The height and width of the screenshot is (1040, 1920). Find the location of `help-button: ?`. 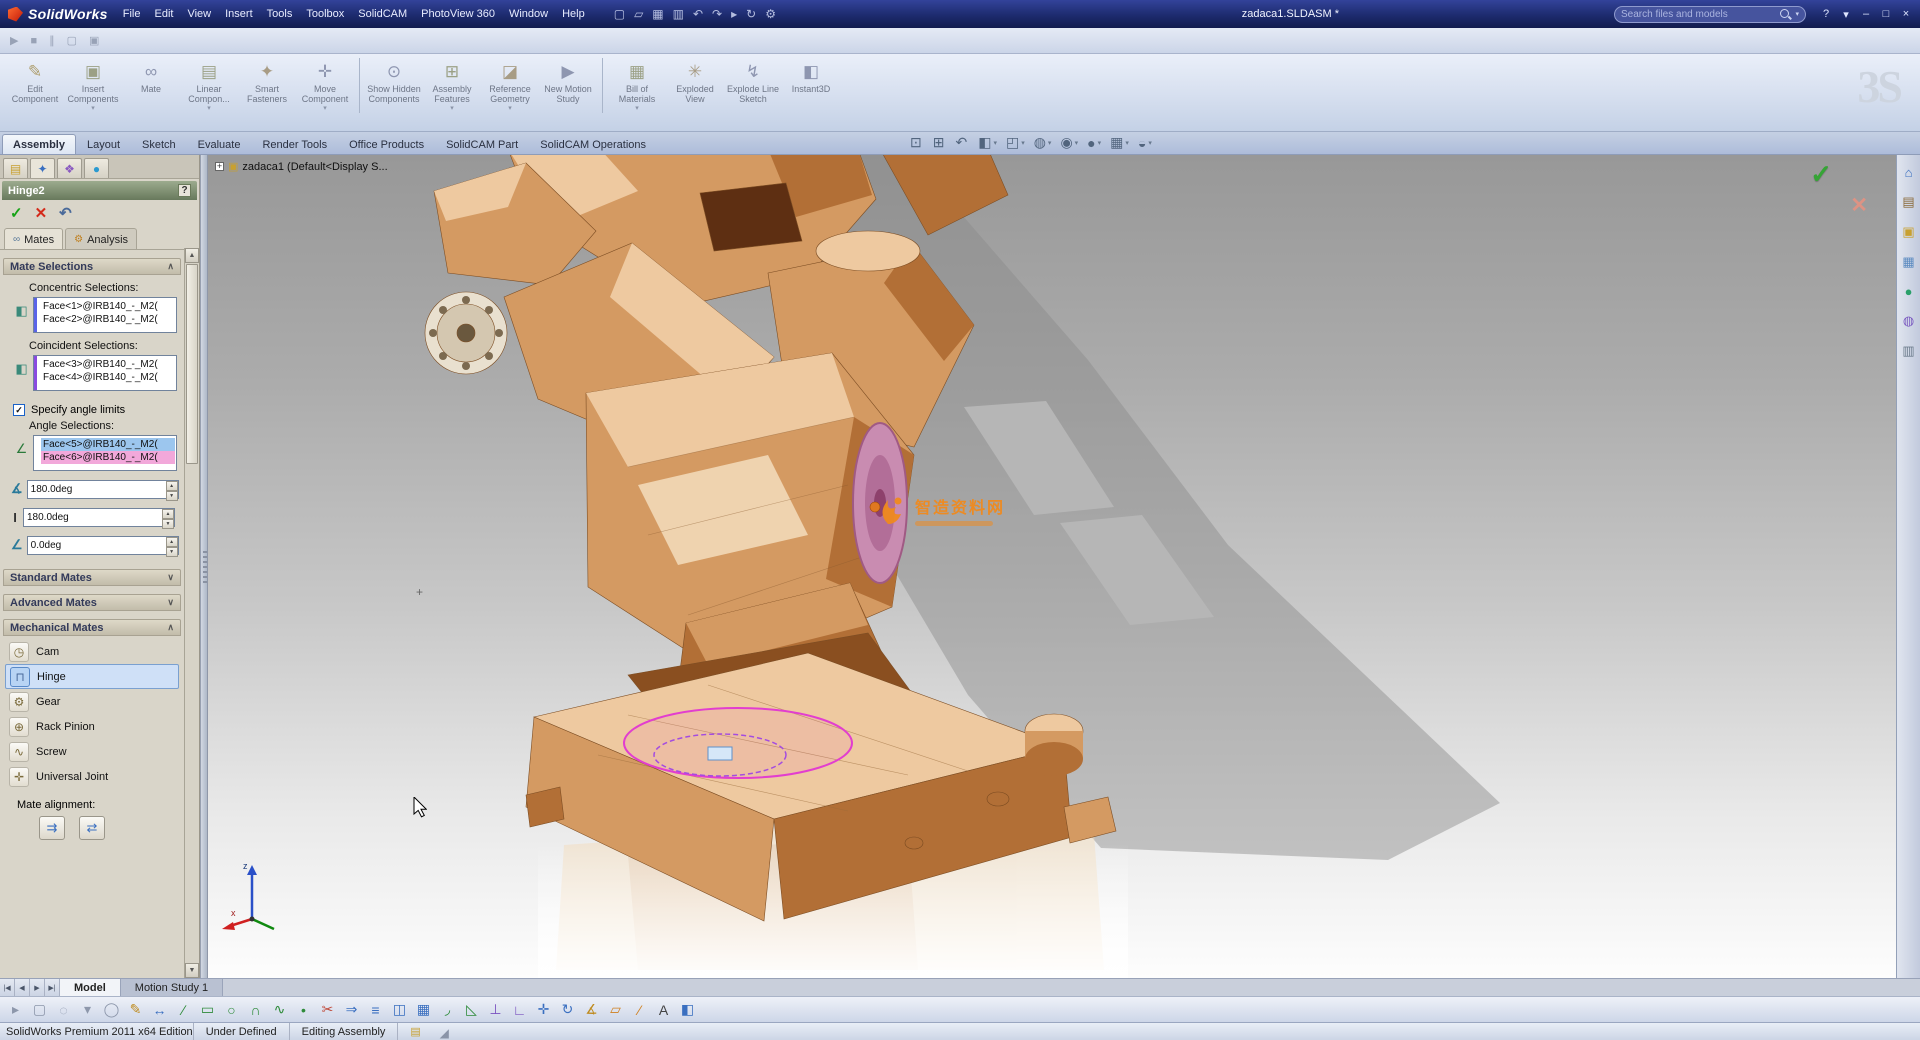

help-button: ? is located at coordinates (184, 190).